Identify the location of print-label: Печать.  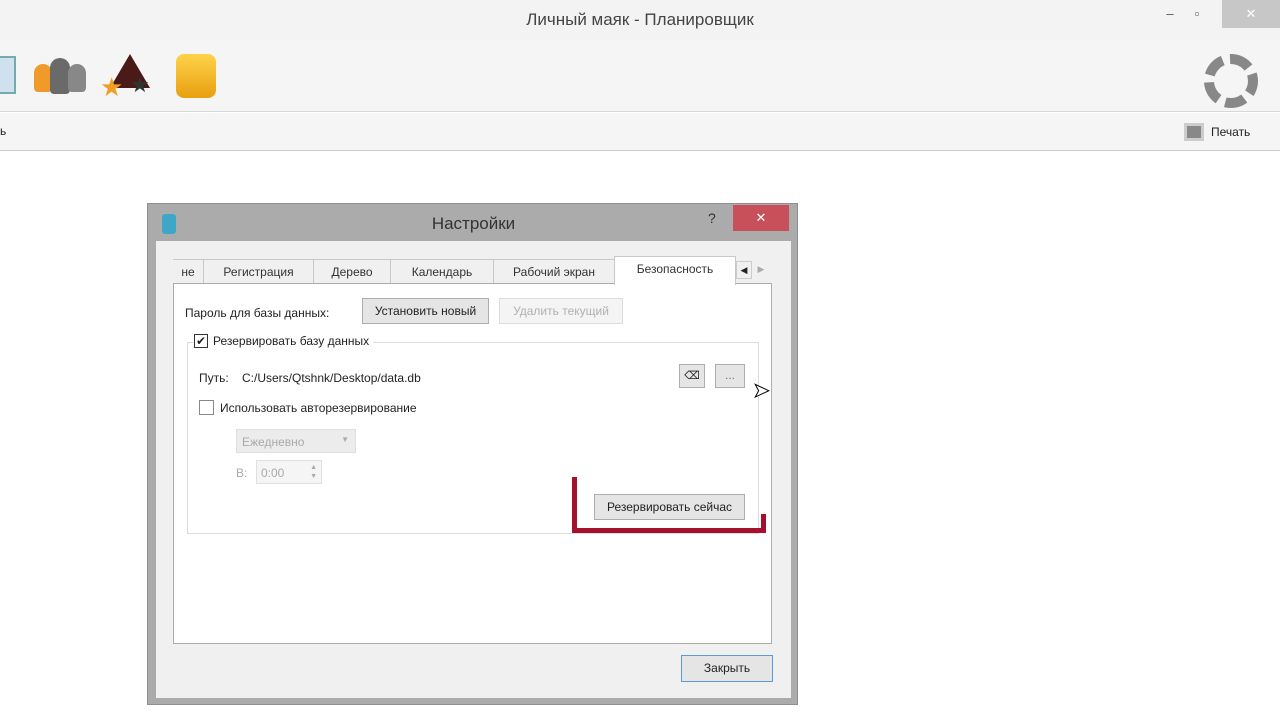
(1231, 132).